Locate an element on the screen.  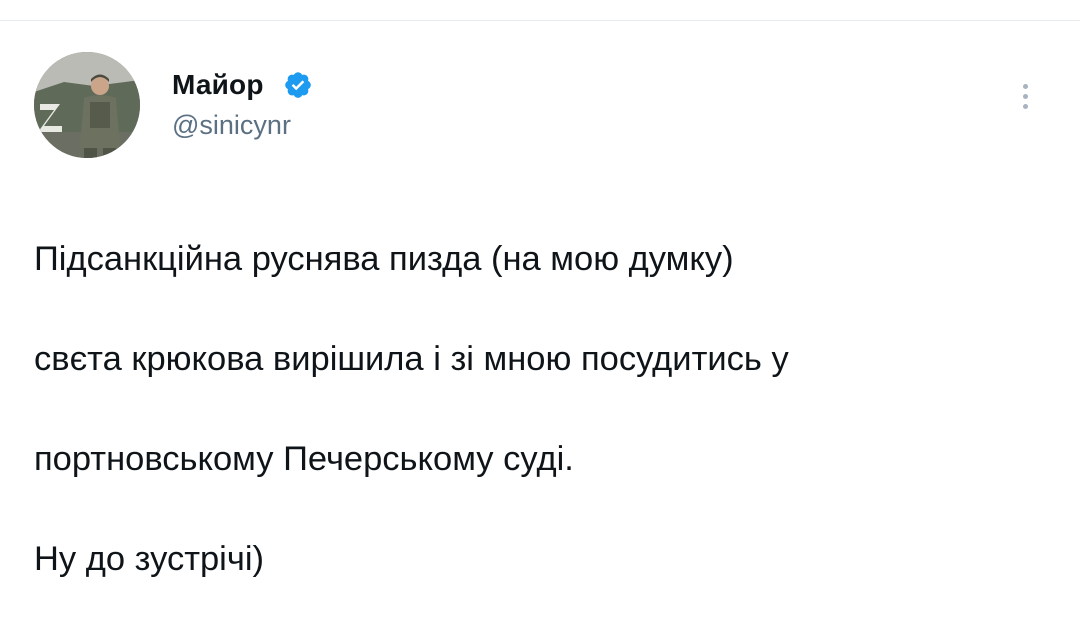
more-vertical-icon is located at coordinates (1025, 86).